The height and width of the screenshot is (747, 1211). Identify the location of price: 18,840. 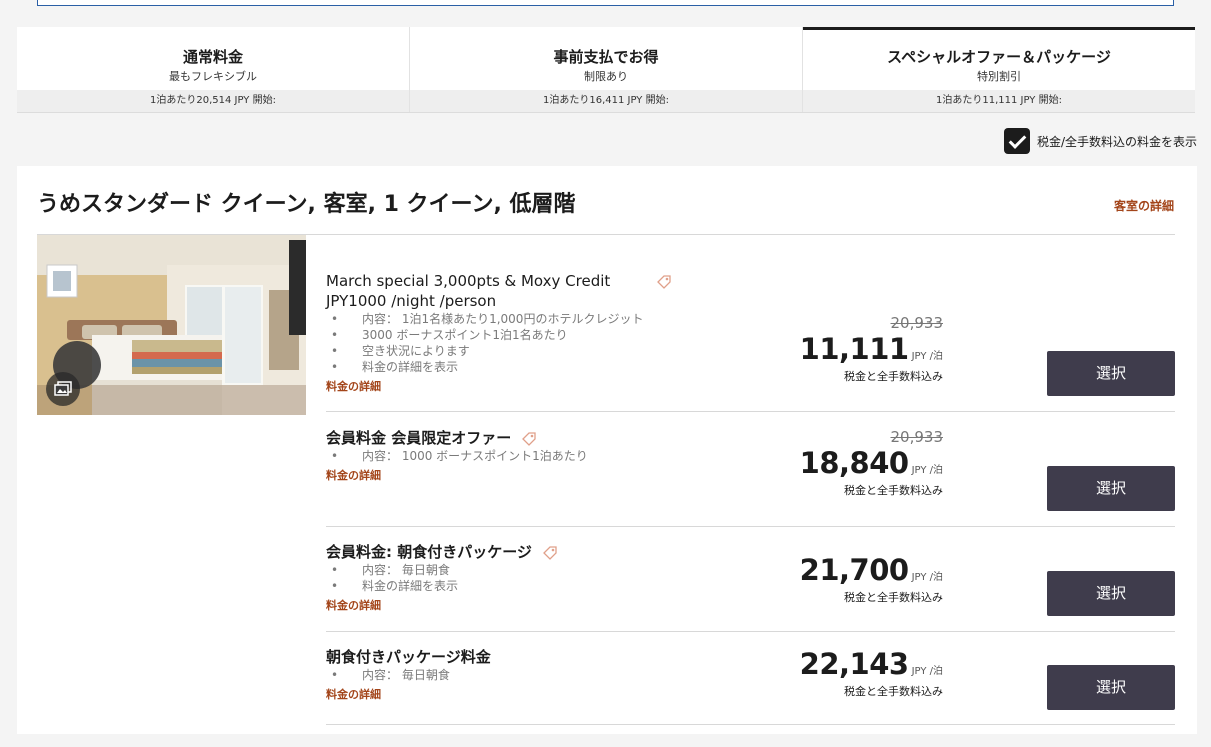
(854, 463).